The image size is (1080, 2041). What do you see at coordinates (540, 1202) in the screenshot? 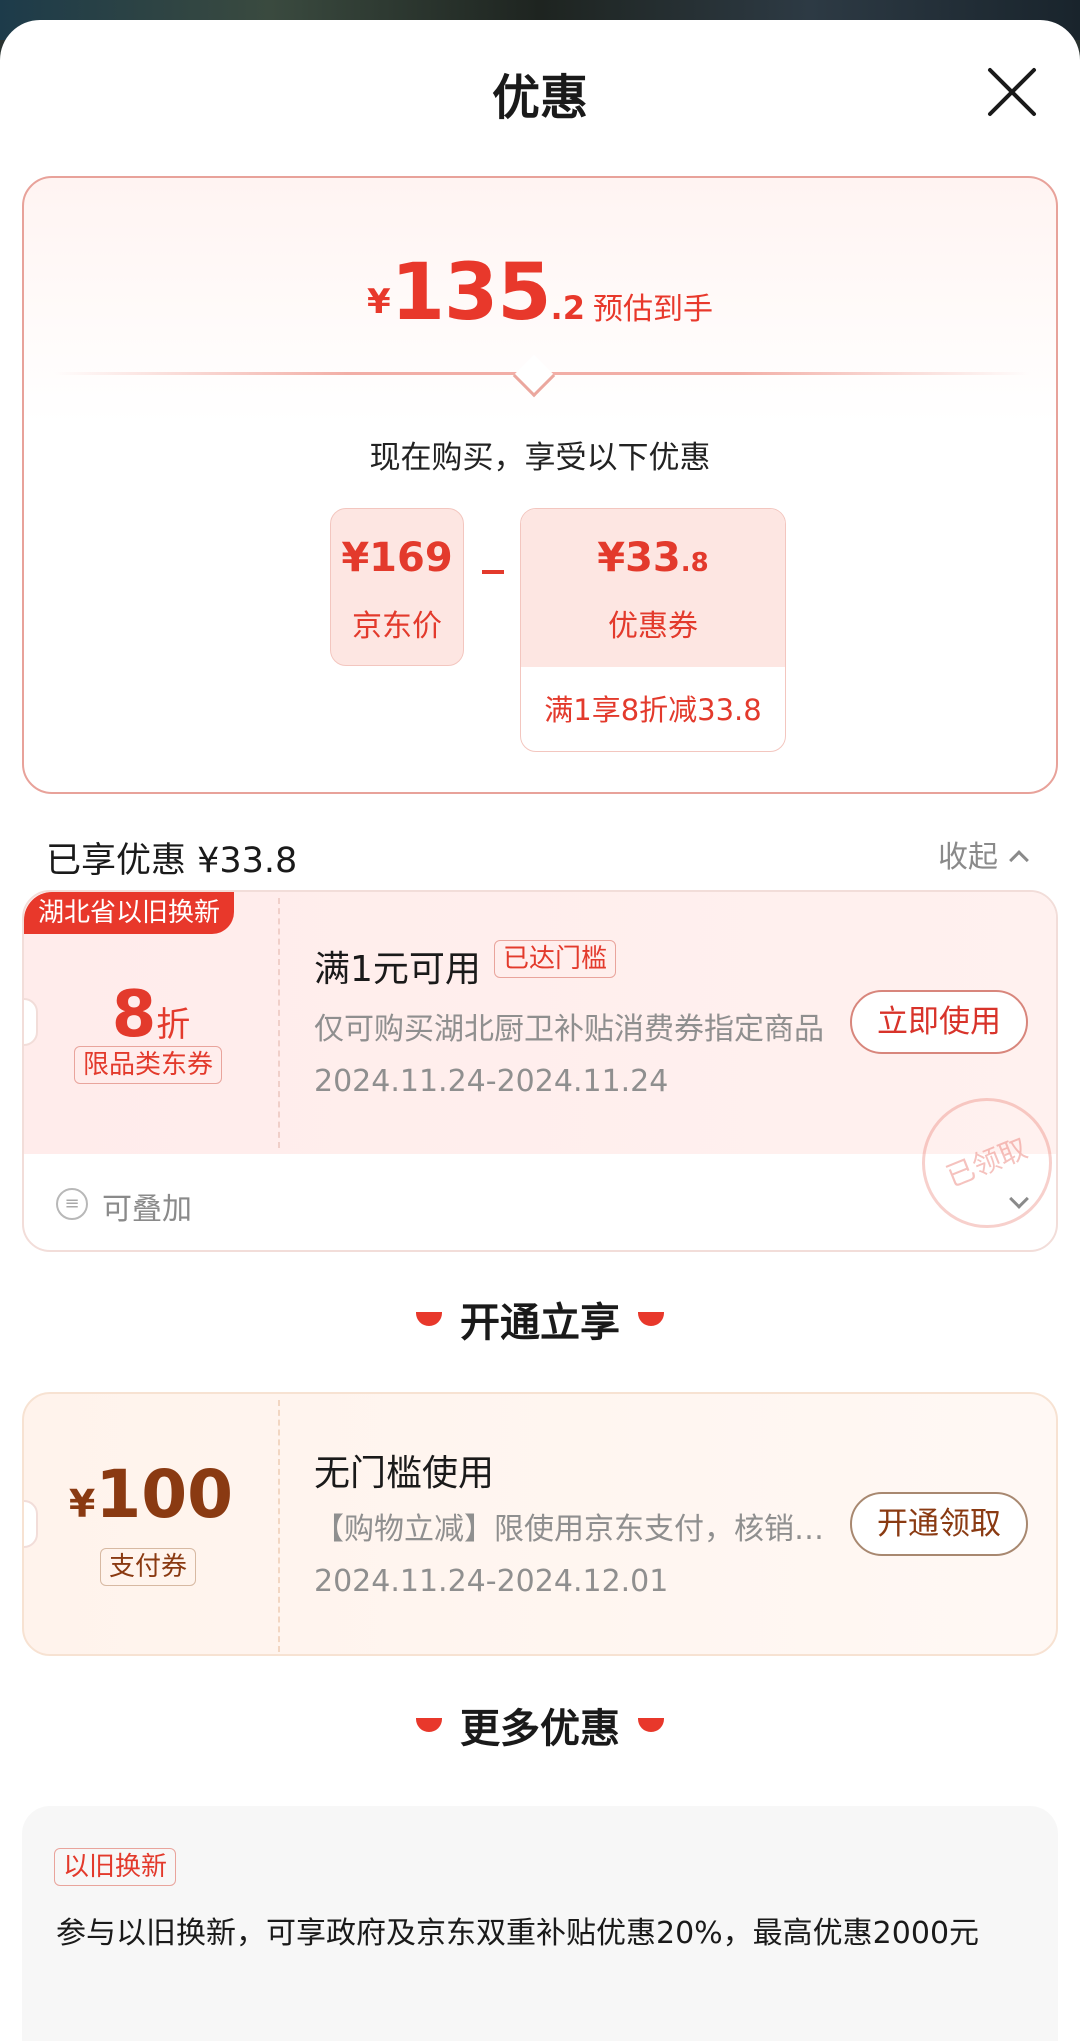
I see `stackable-row: ≡ 可叠加` at bounding box center [540, 1202].